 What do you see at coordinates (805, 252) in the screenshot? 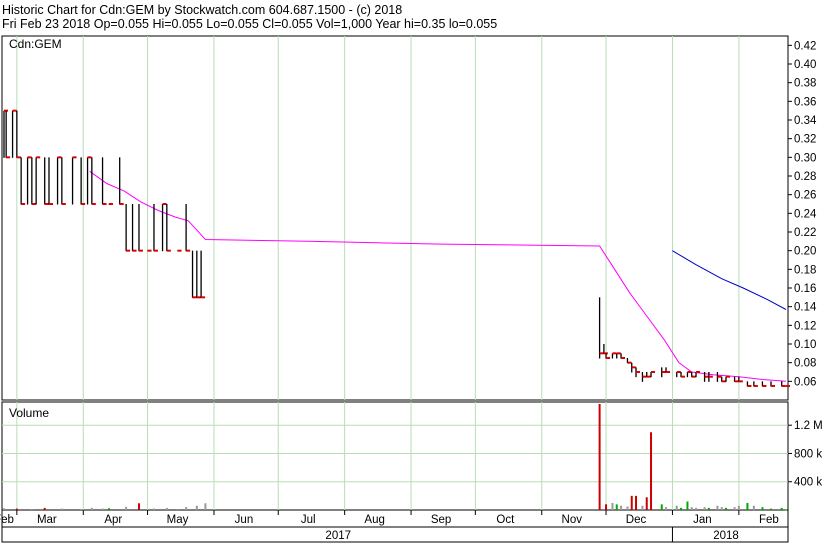
I see `price-tick-label: 0.20` at bounding box center [805, 252].